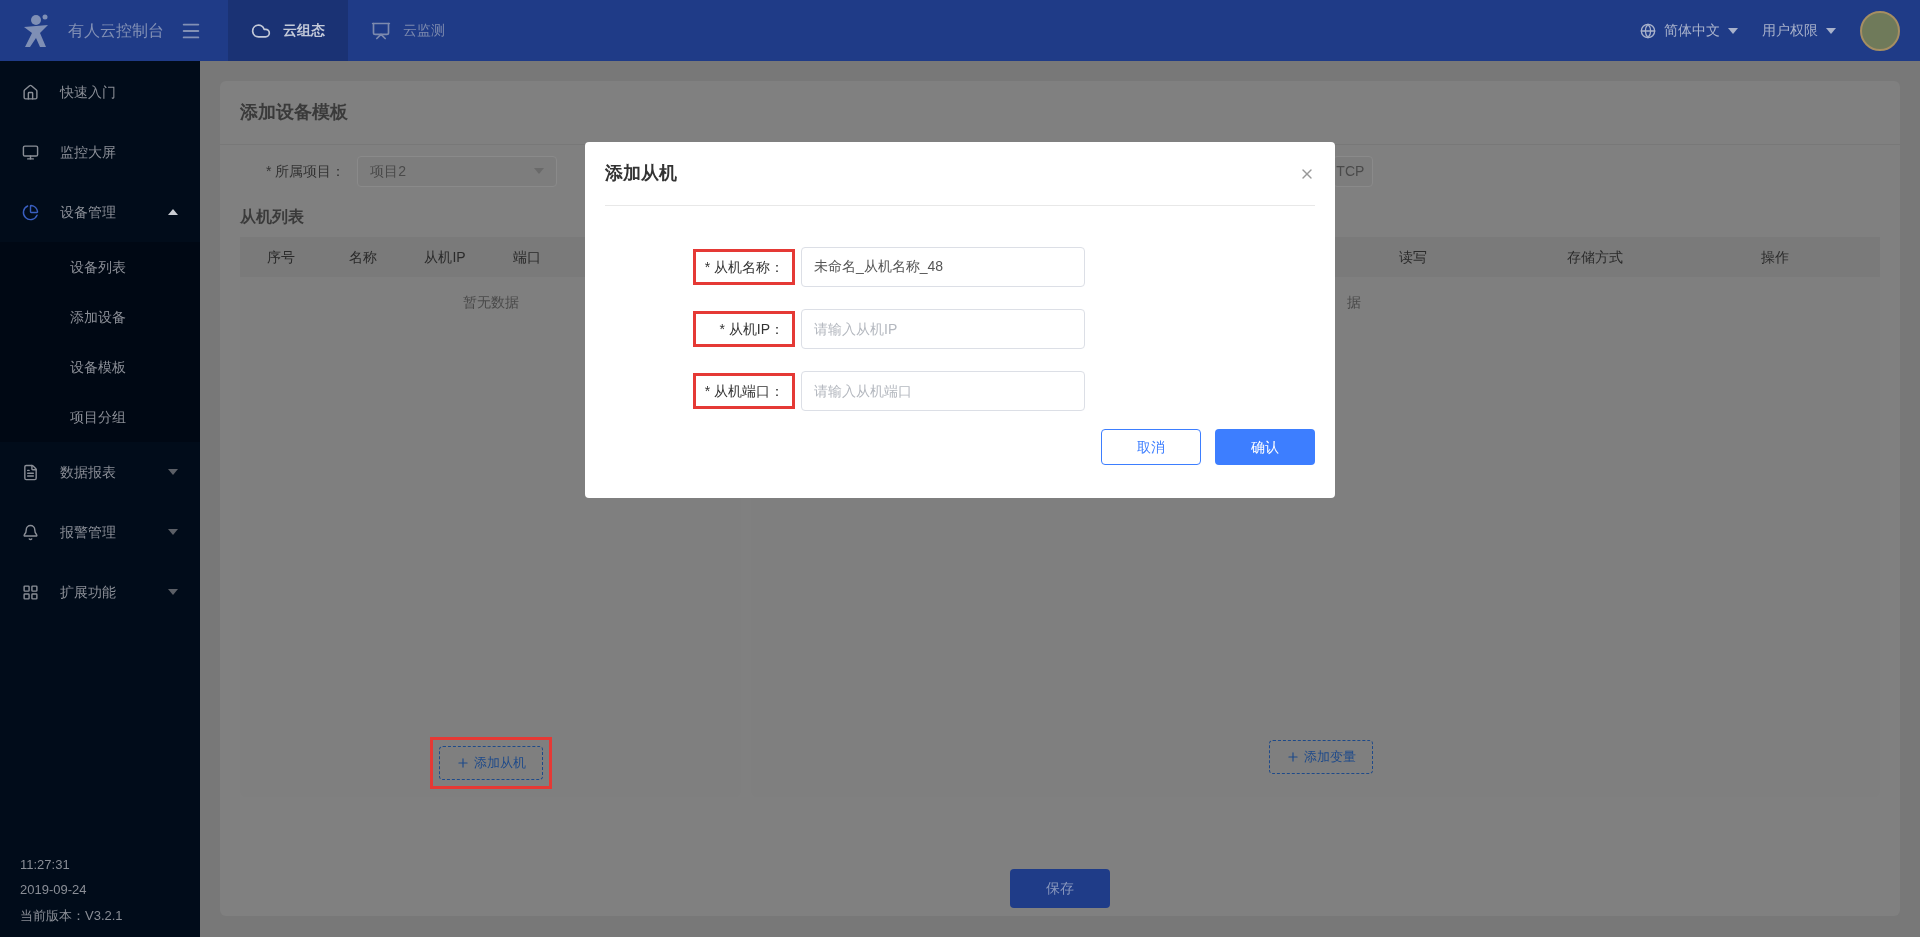 Image resolution: width=1920 pixels, height=937 pixels. I want to click on text-field: 请输入从机IP, so click(943, 329).